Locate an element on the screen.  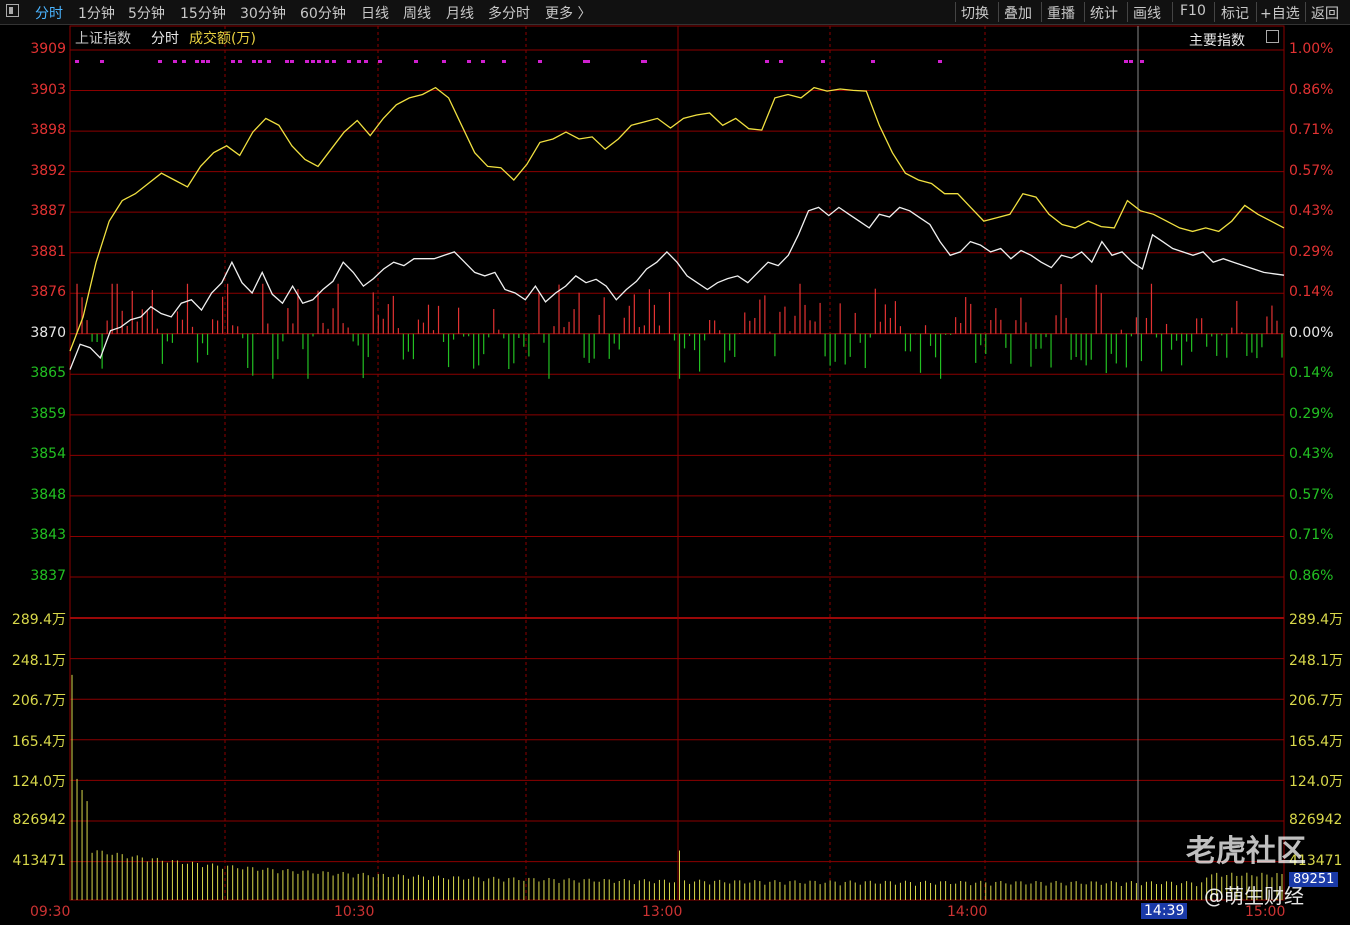
volume-tick-label: 826942 is located at coordinates (39, 820).